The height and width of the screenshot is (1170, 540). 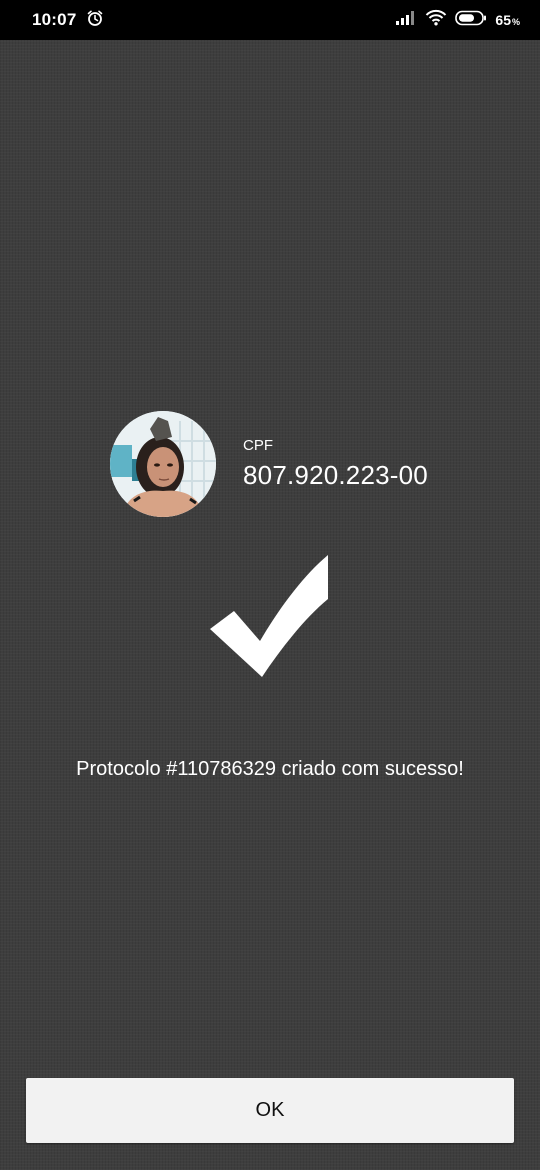 I want to click on battery-unit: %, so click(x=515, y=22).